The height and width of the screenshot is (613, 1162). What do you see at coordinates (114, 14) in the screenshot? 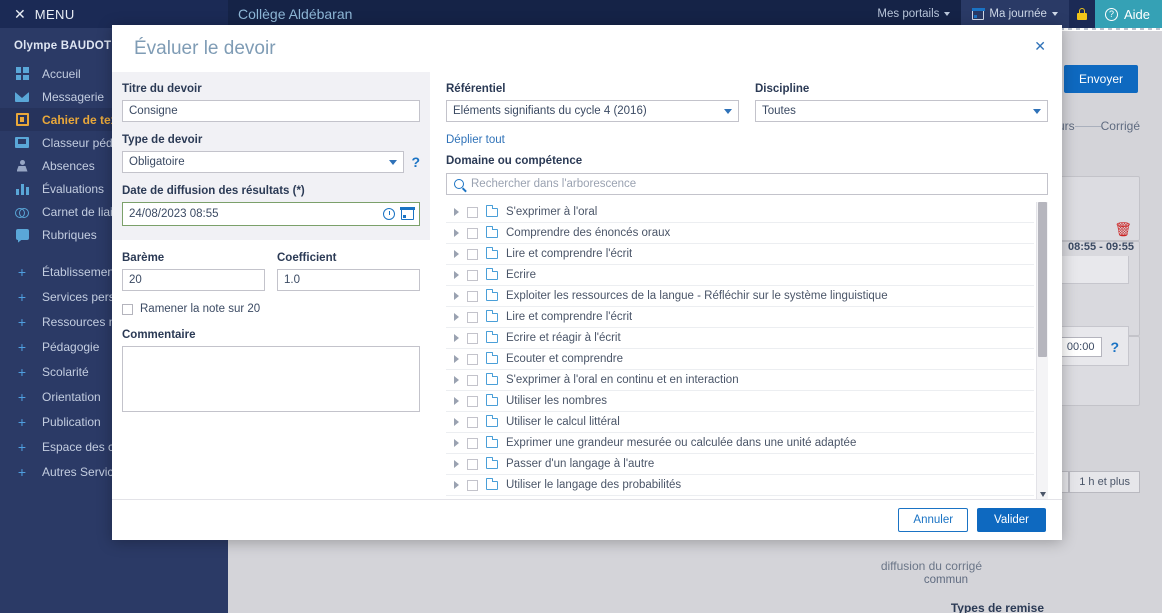
I see `menu-button: ✕ MENU` at bounding box center [114, 14].